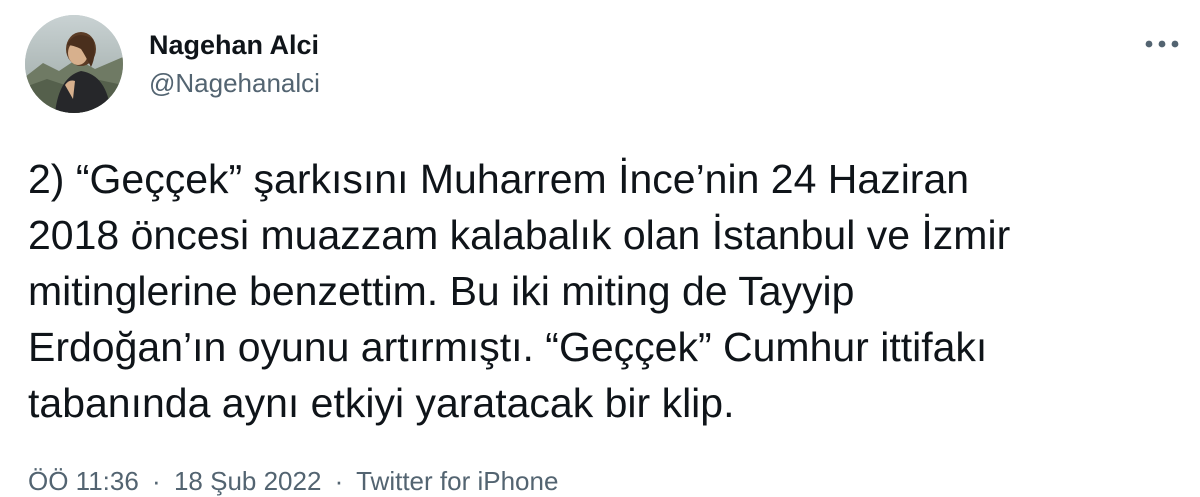 Image resolution: width=1200 pixels, height=497 pixels. I want to click on more-horizontal-icon, so click(1162, 44).